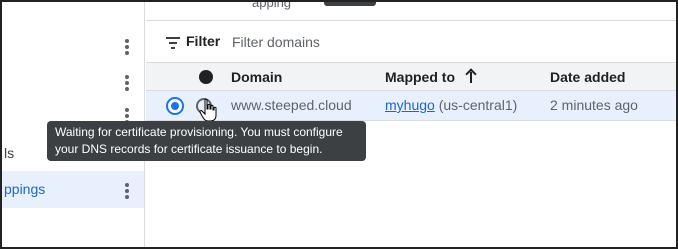 The height and width of the screenshot is (249, 678). Describe the element at coordinates (203, 41) in the screenshot. I see `filter-label: Filter` at that location.